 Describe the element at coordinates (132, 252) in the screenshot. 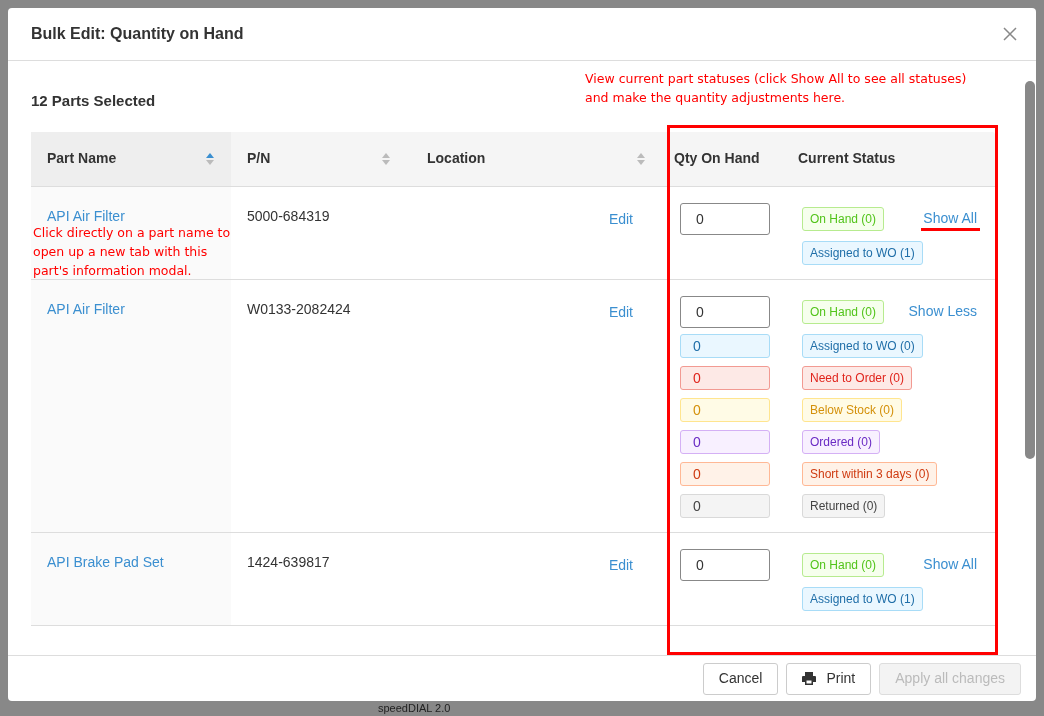

I see `annotation-note: Click directly on a part name to open up a new tab with this part's information modal.` at that location.